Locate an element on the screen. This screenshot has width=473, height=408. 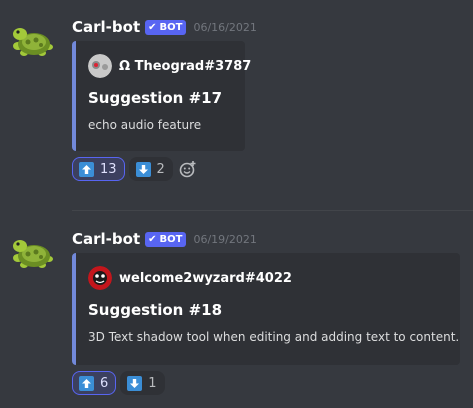
reaction-count: 1 is located at coordinates (152, 383).